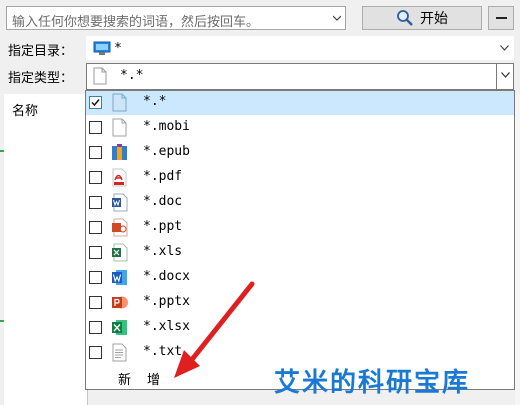 This screenshot has width=520, height=405. What do you see at coordinates (300, 278) in the screenshot?
I see `type-option-docx: *.docx` at bounding box center [300, 278].